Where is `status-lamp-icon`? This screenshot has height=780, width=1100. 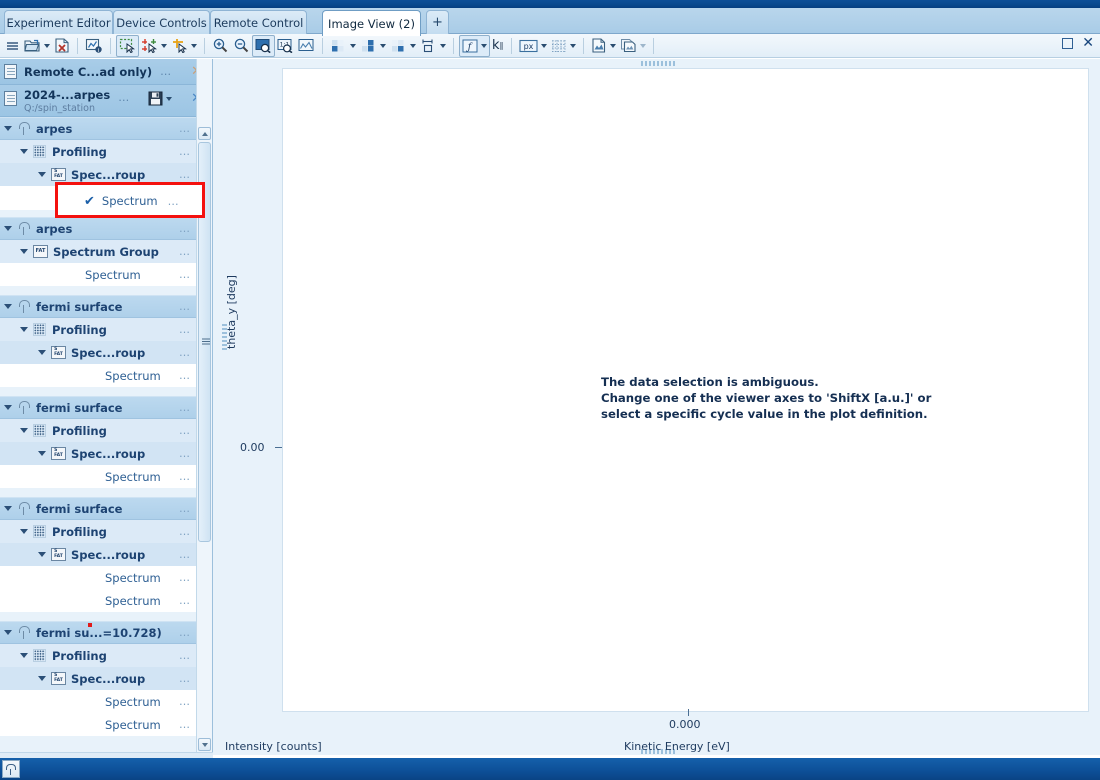
status-lamp-icon is located at coordinates (11, 769).